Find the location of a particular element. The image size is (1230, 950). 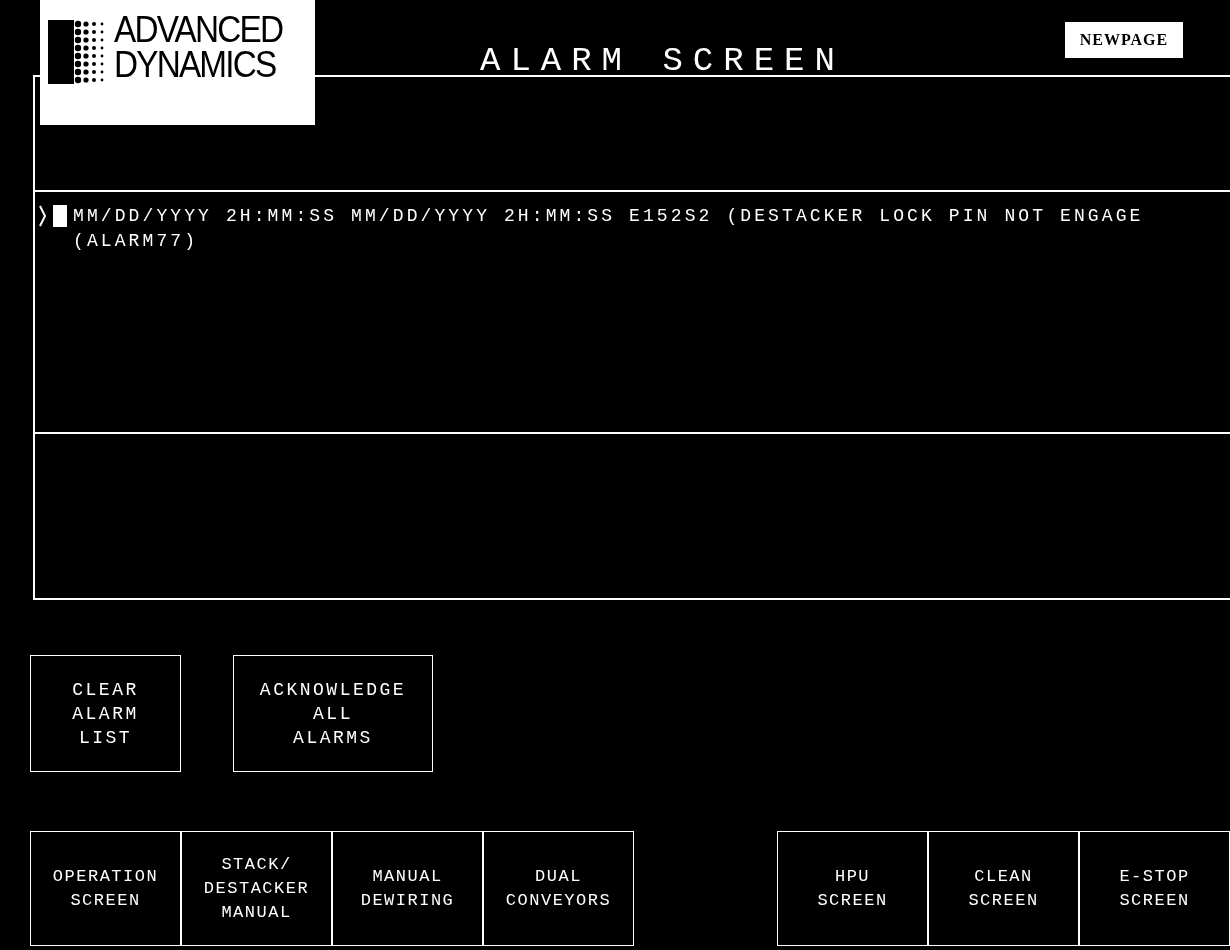

logo-wordmark: DYNAMICS is located at coordinates (195, 65).